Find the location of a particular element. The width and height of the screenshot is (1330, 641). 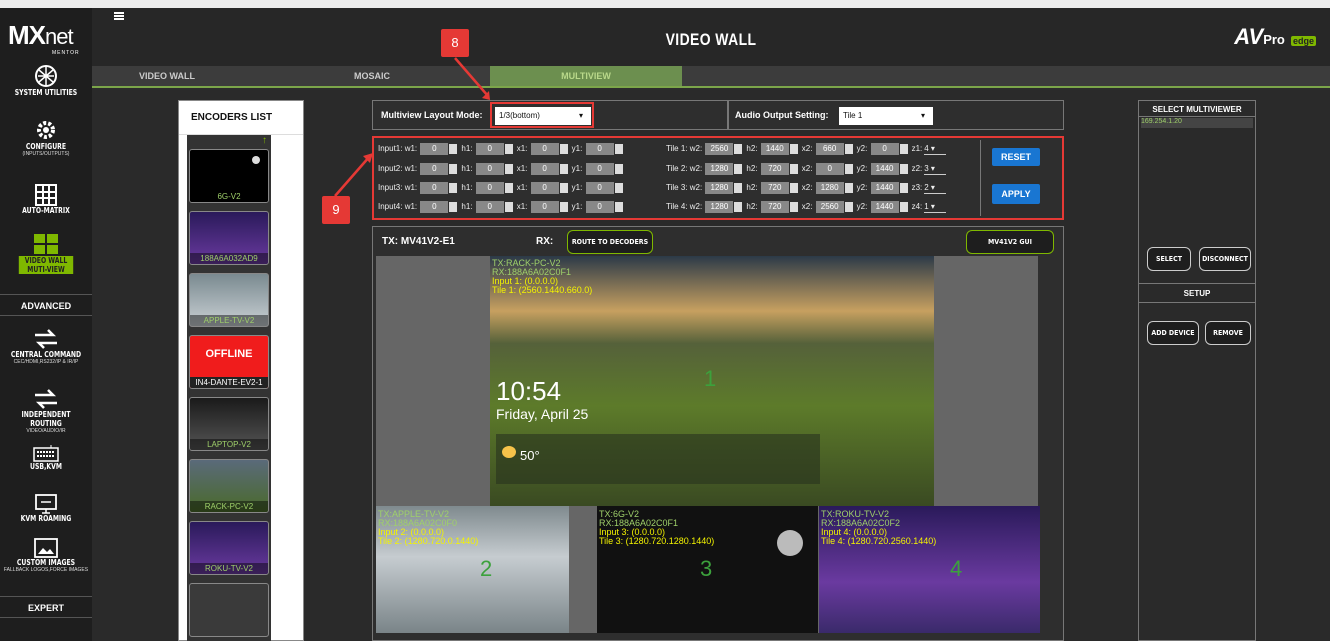

tile-number: 4 is located at coordinates (956, 568).